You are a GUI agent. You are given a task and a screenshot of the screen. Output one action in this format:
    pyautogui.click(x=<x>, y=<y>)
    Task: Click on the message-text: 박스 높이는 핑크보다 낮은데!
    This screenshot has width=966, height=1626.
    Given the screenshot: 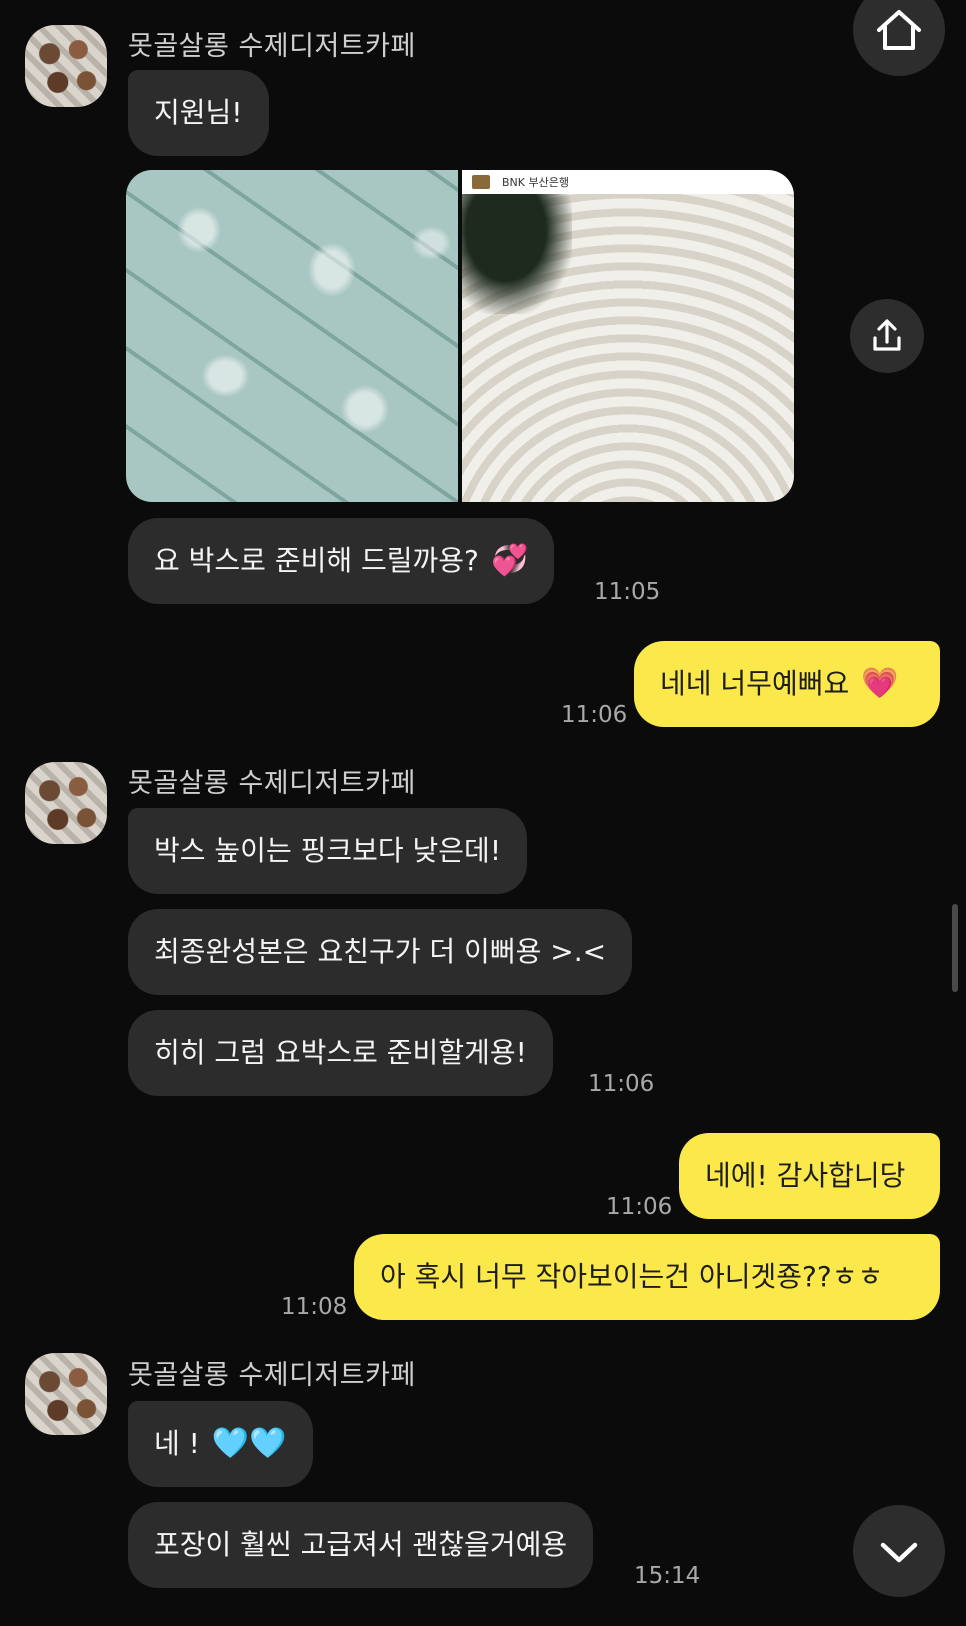 What is the action you would take?
    pyautogui.click(x=328, y=851)
    